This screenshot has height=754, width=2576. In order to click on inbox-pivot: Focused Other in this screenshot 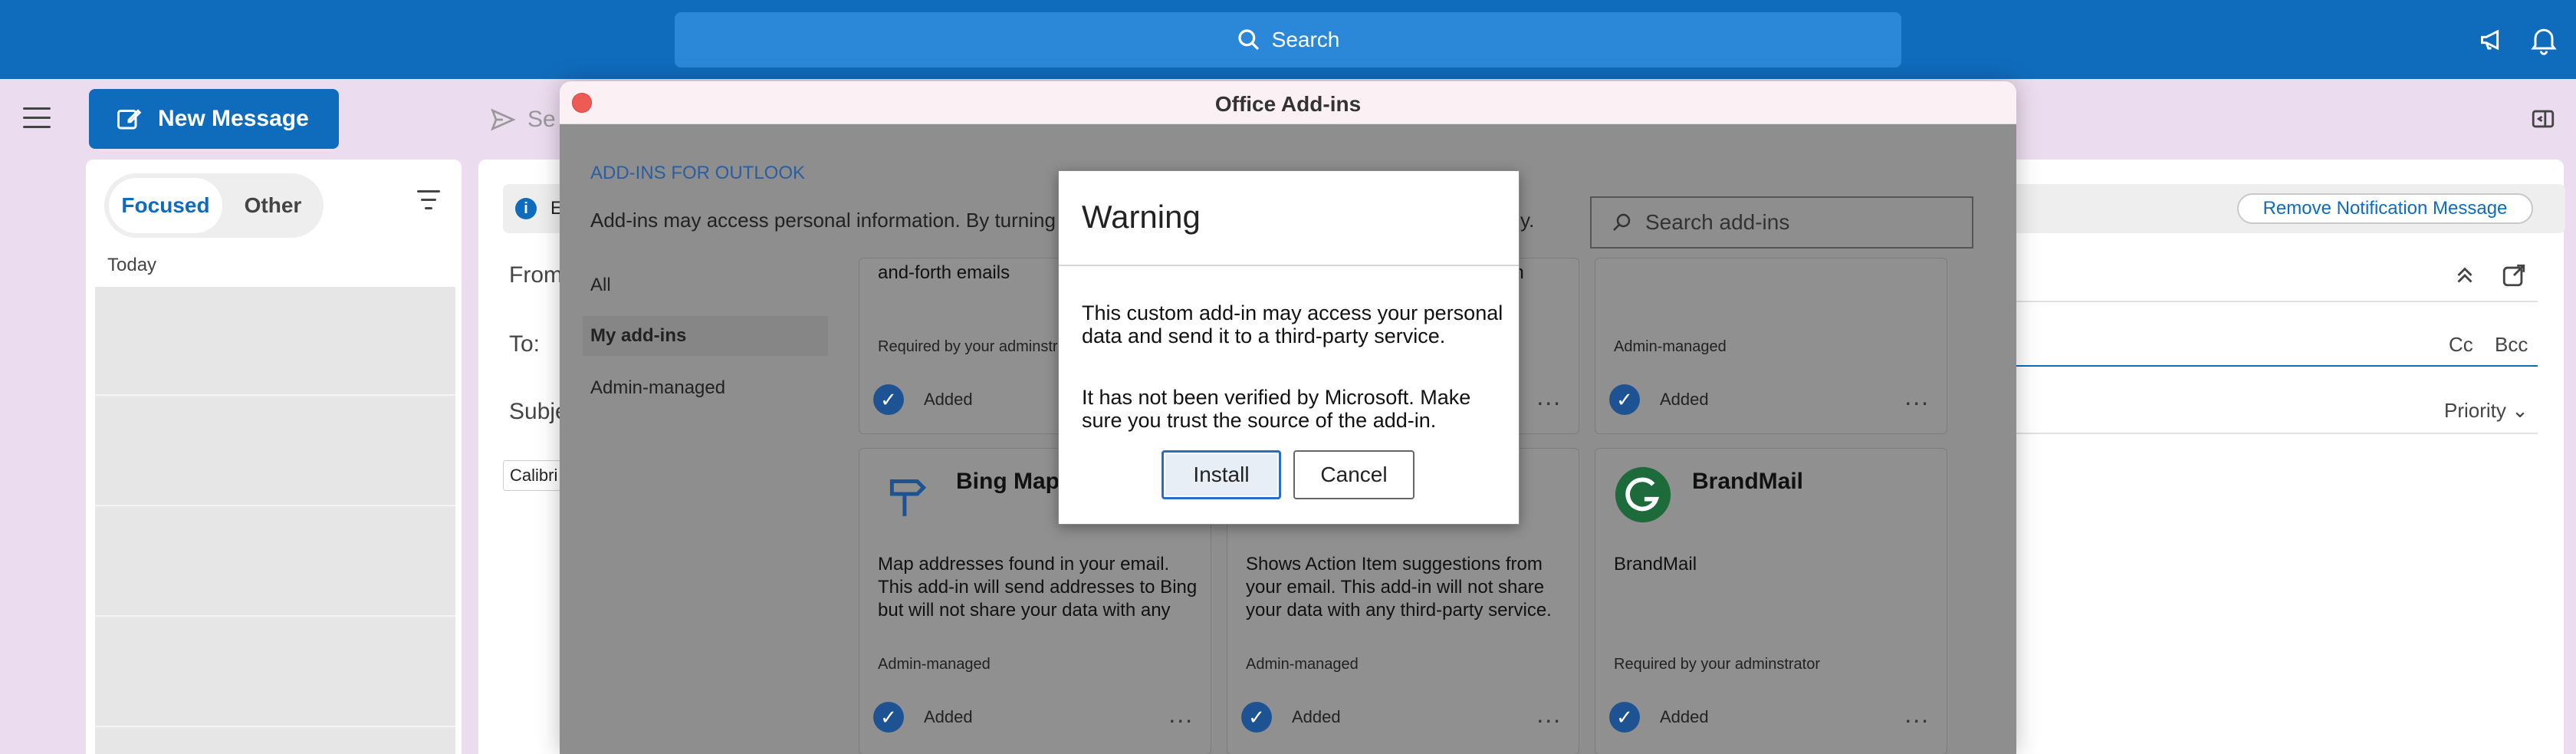, I will do `click(214, 205)`.